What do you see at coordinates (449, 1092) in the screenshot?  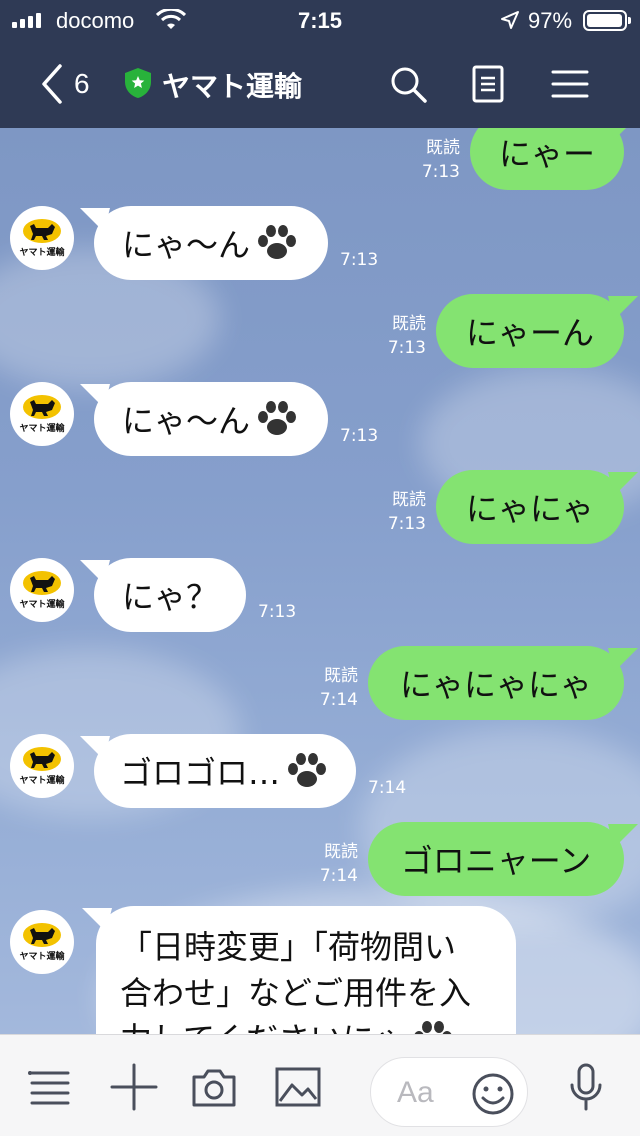 I see `message-input: Aa` at bounding box center [449, 1092].